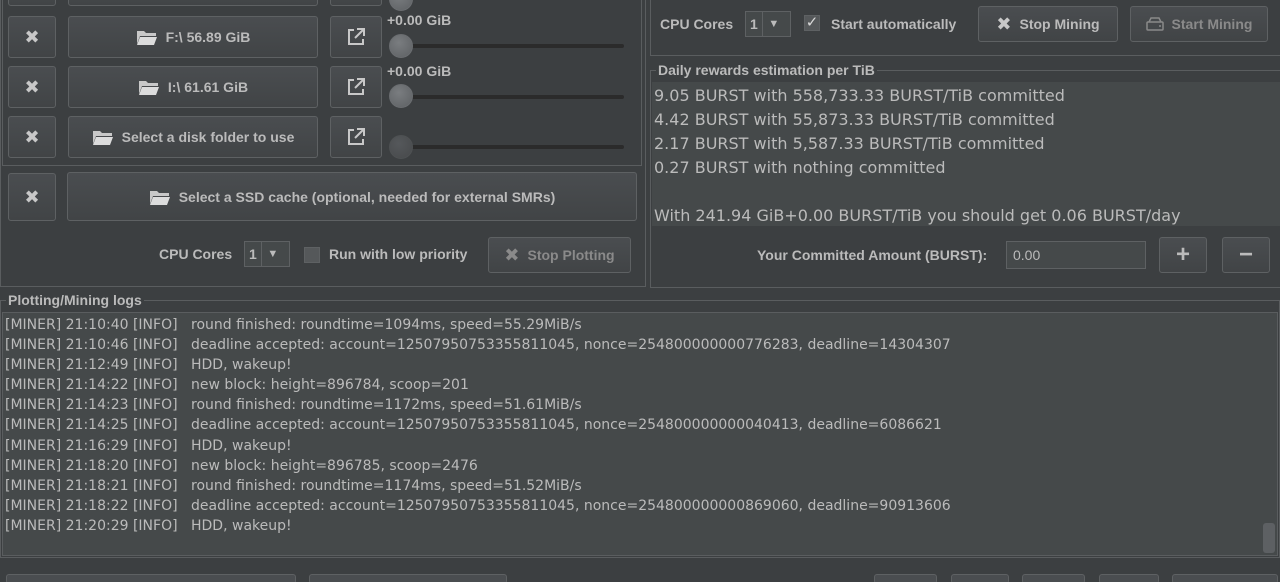 This screenshot has height=582, width=1280. I want to click on log-prefix: [MINER] 21:14:22 [INFO], so click(91, 385).